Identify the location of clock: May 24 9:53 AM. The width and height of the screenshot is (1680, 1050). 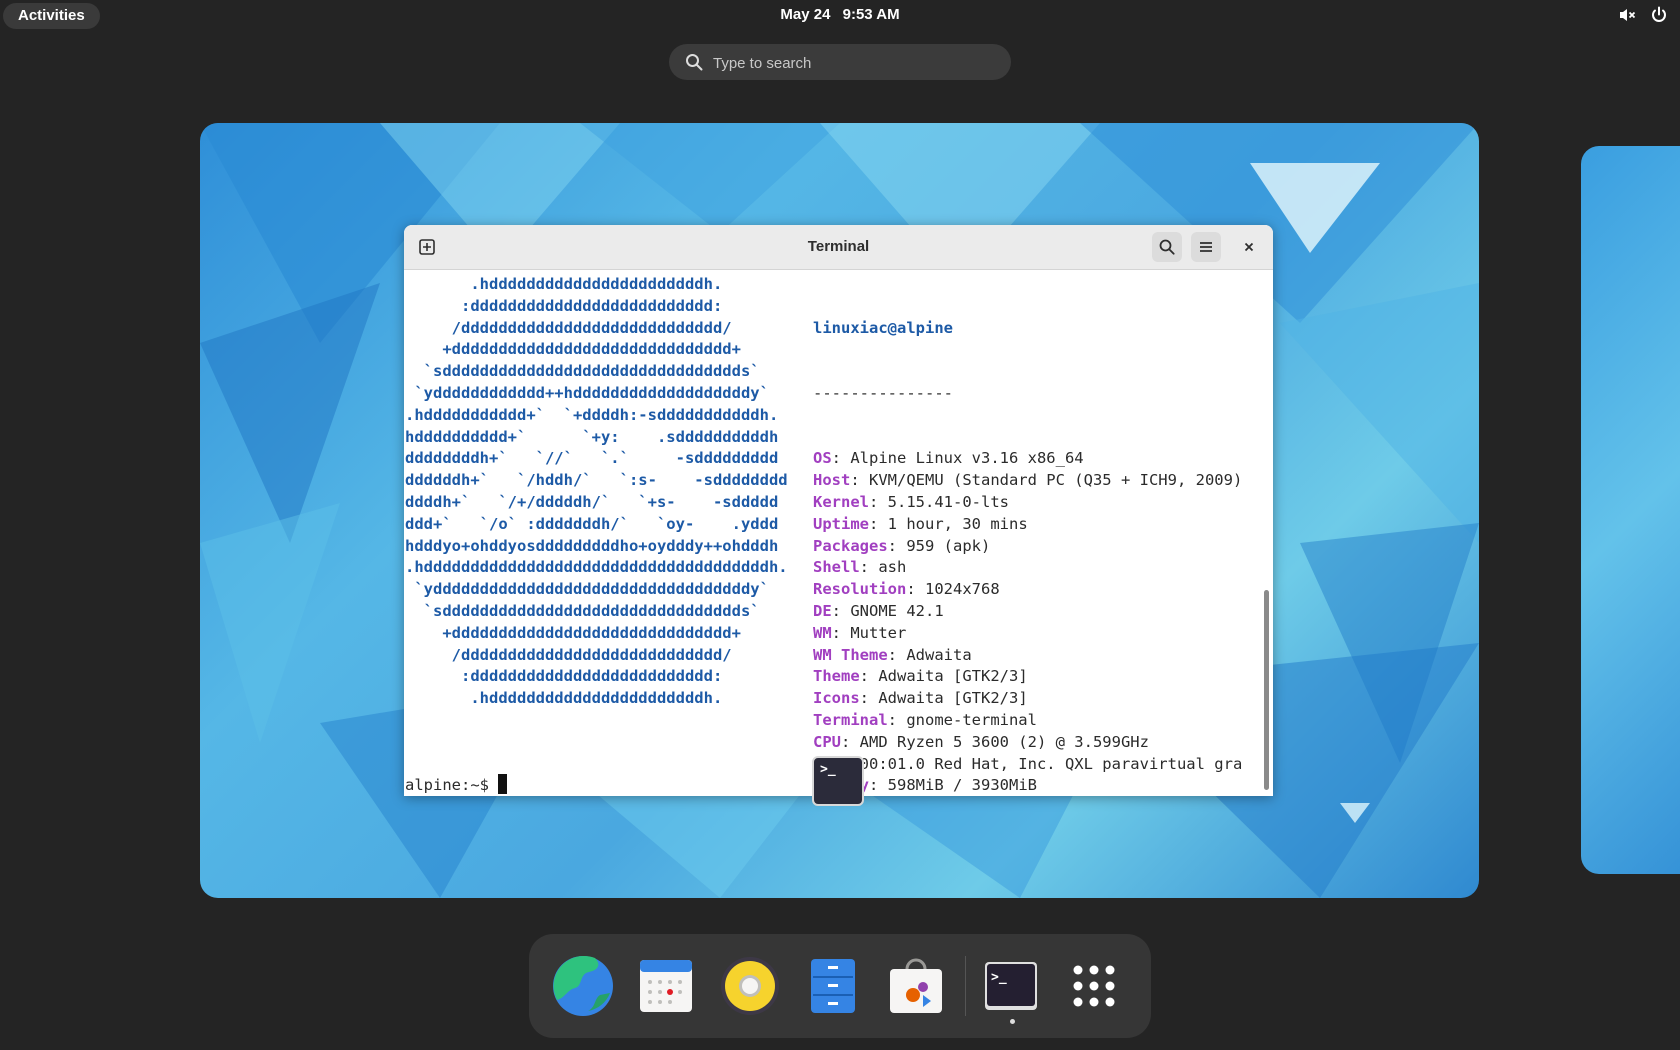
(840, 14).